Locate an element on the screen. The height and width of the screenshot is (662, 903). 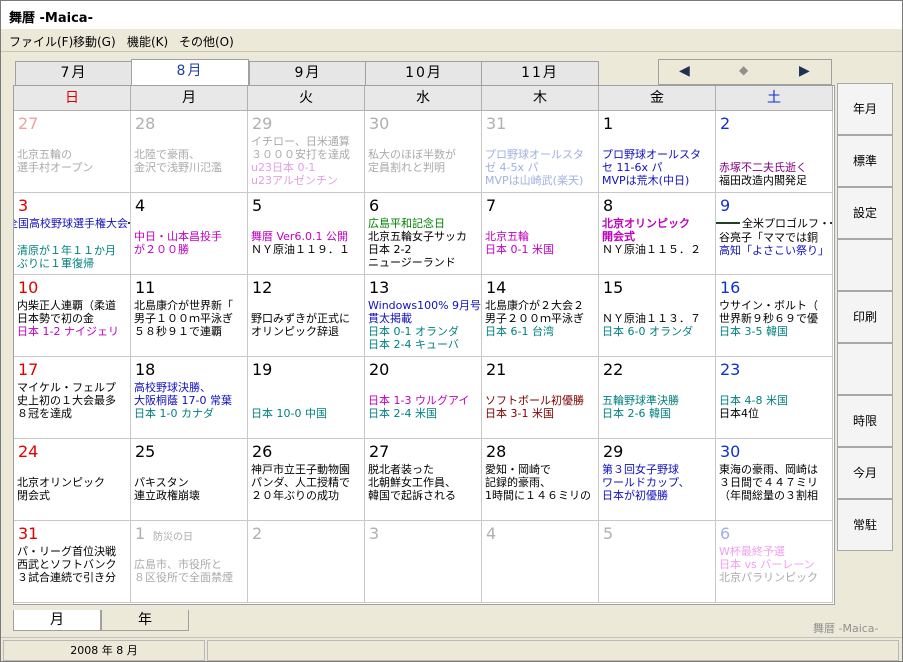
center-icon: ◆ is located at coordinates (743, 70).